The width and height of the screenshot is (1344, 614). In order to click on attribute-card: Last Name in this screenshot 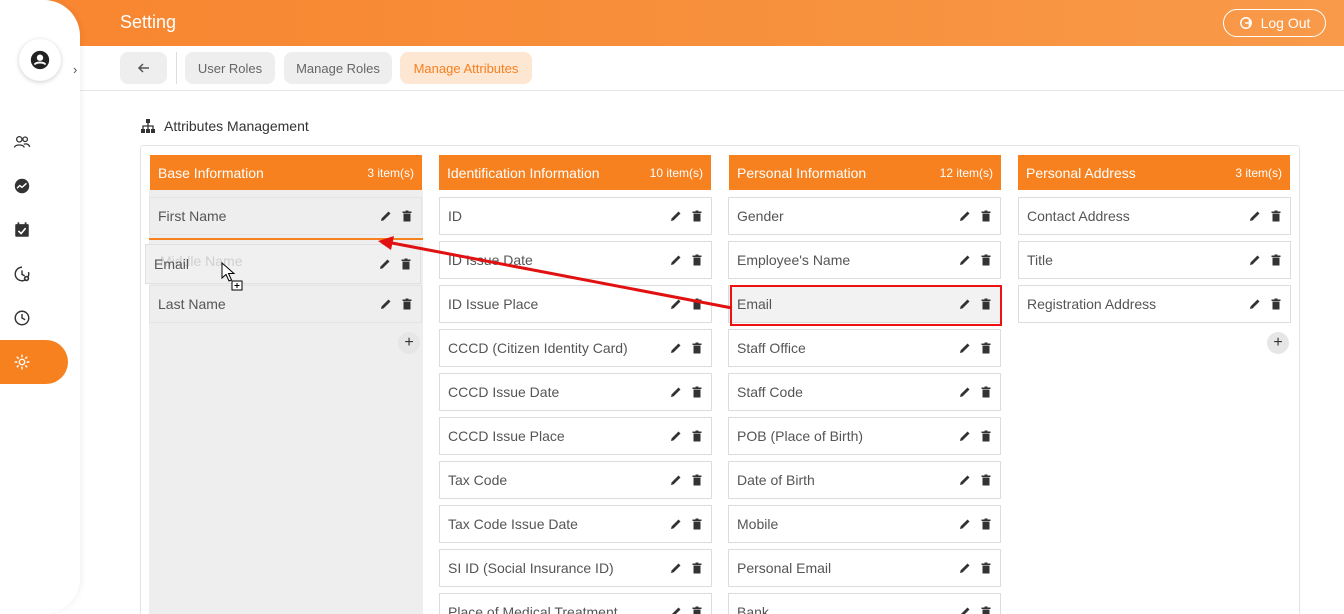, I will do `click(285, 304)`.